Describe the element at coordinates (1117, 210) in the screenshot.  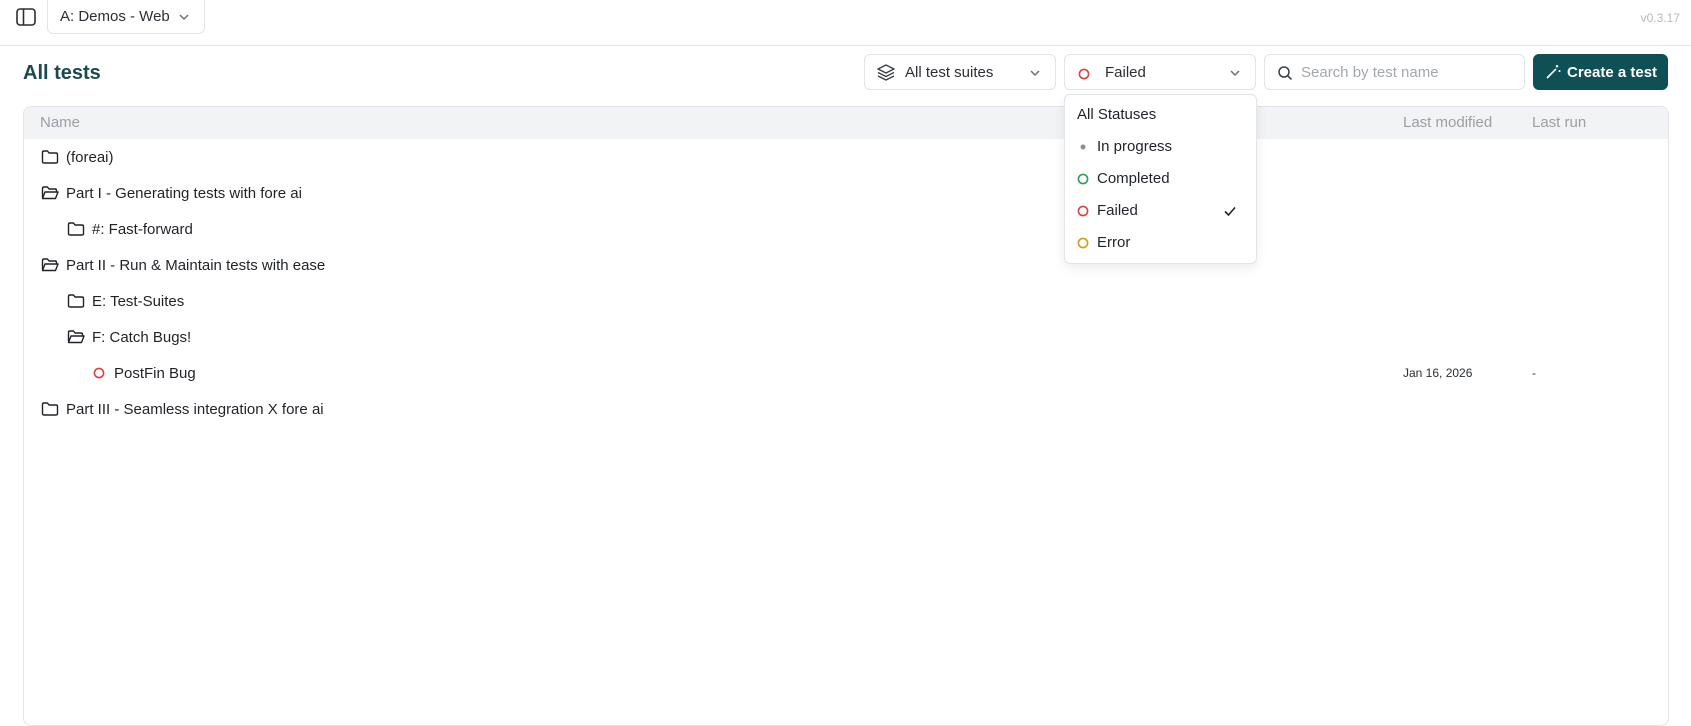
I see `status-option-label: Failed` at that location.